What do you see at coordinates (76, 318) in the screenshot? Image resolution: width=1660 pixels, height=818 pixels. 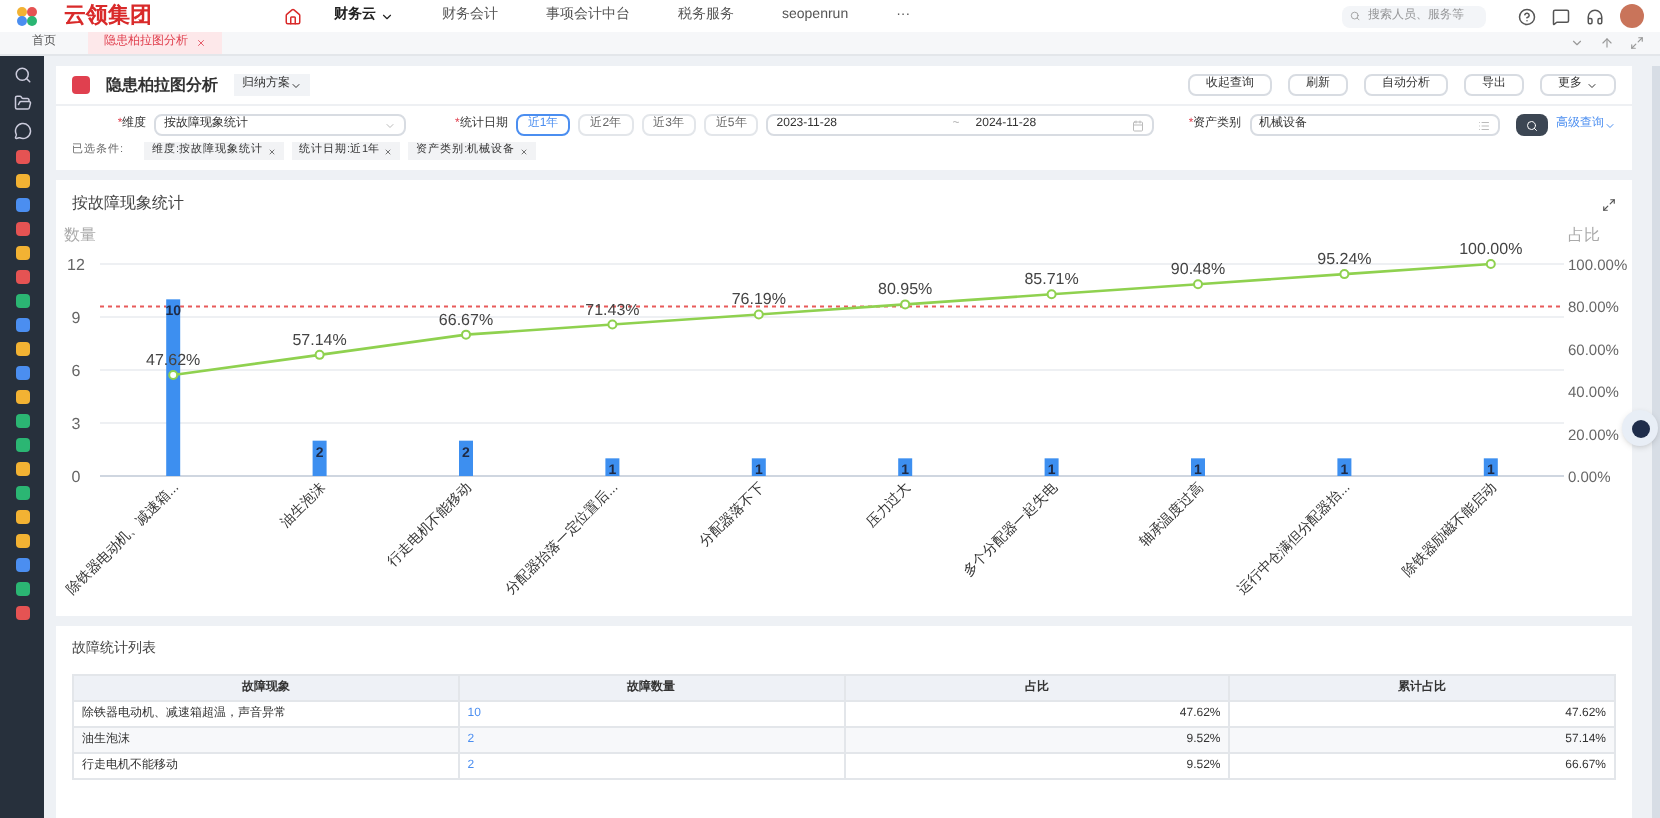 I see `axis-tick-label: 9` at bounding box center [76, 318].